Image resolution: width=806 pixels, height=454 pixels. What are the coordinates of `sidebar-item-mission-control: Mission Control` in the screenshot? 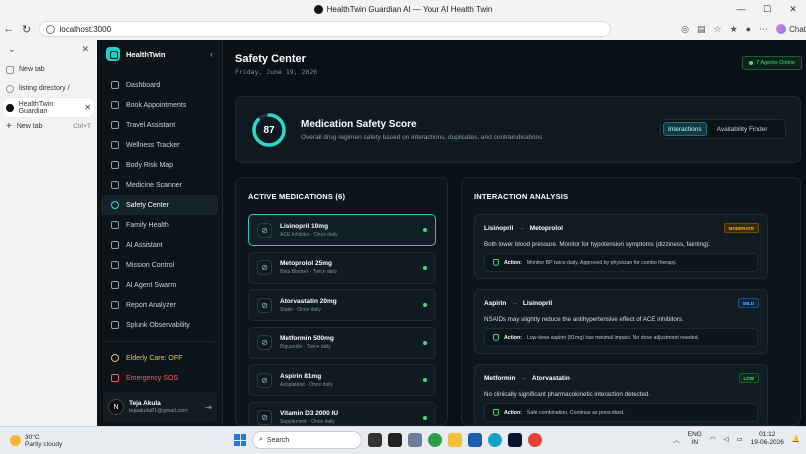 It's located at (159, 265).